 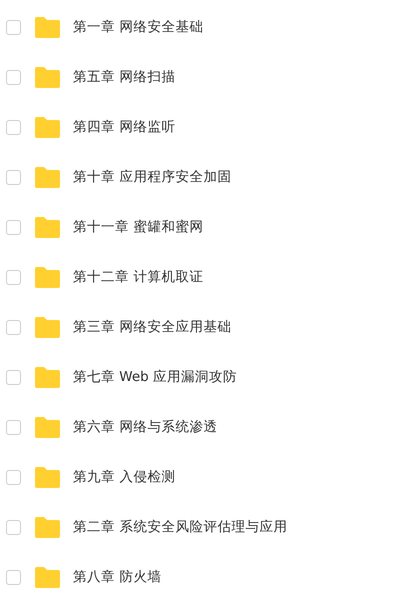 What do you see at coordinates (124, 127) in the screenshot?
I see `folder-name: 第四章 网络监听` at bounding box center [124, 127].